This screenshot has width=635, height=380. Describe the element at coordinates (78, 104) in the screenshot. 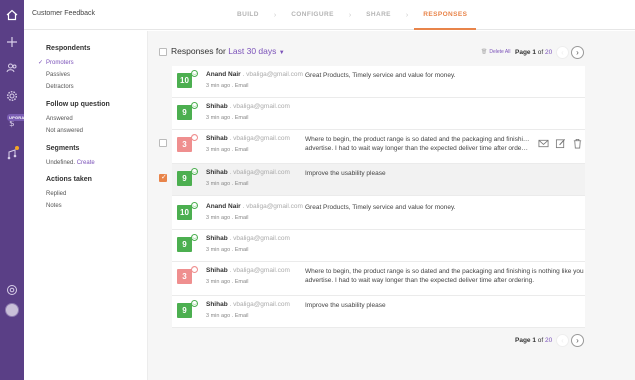

I see `filter-heading: Follow up question` at that location.